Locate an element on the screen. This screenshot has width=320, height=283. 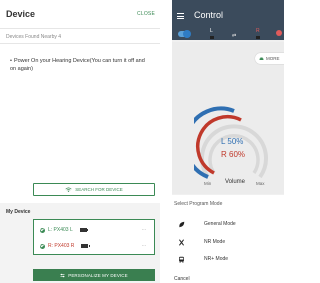
header-divider is located at coordinates (80, 28).